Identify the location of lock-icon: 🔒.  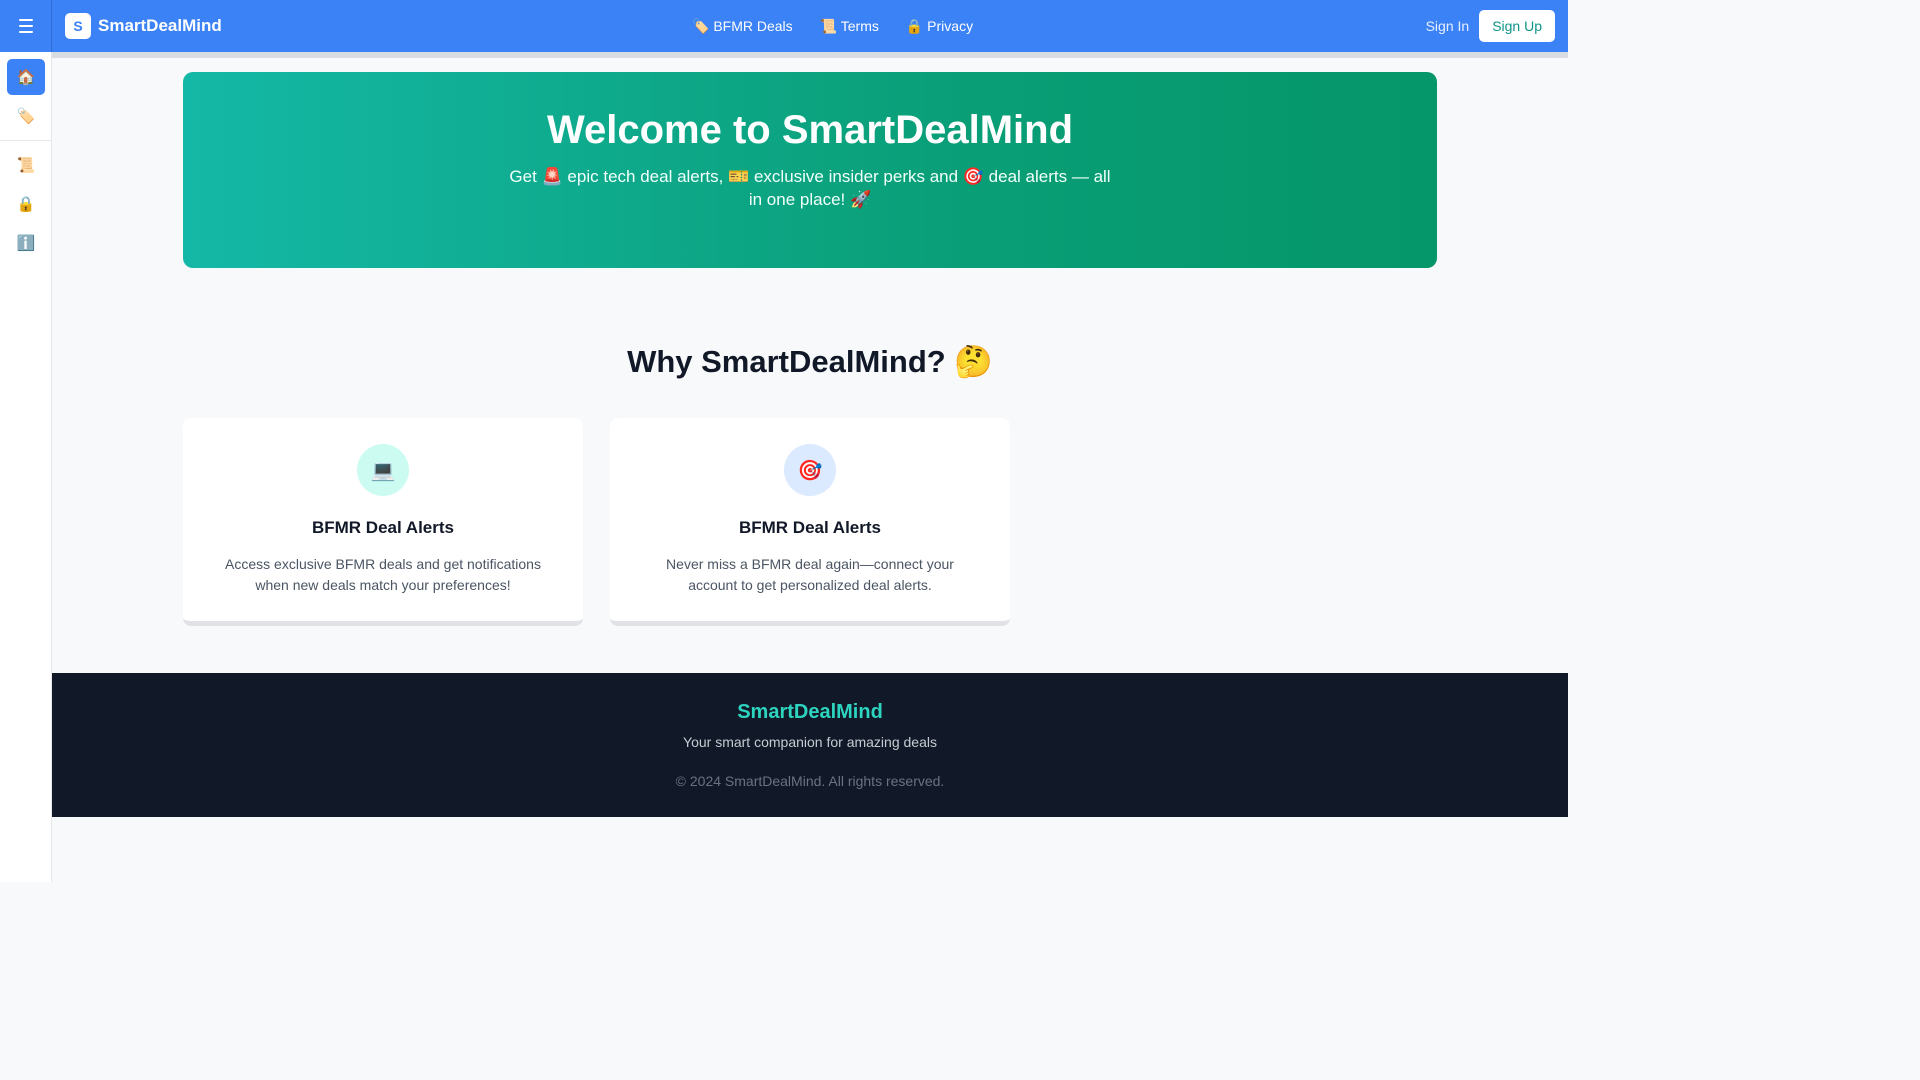
(26, 204).